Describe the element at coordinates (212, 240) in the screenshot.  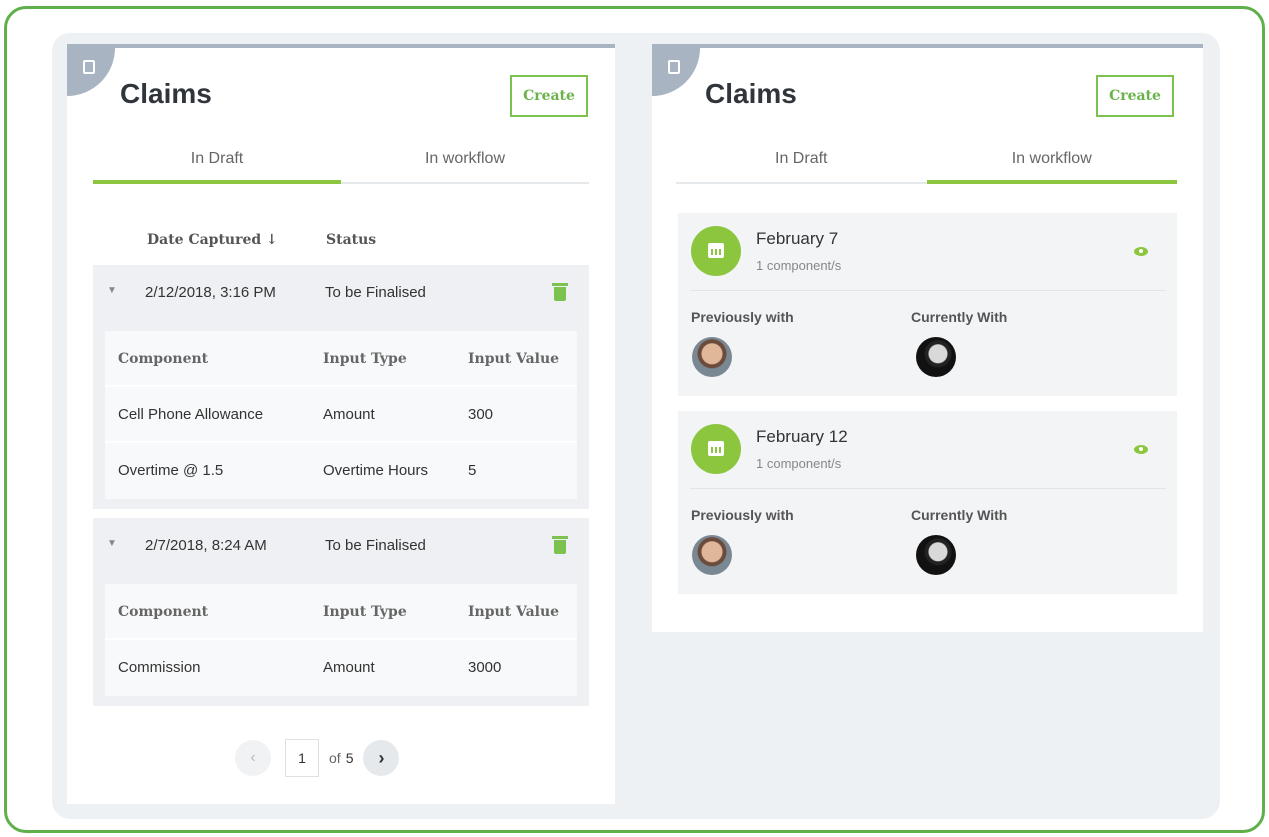
I see `date-captured-header: Date Captured ↓` at that location.